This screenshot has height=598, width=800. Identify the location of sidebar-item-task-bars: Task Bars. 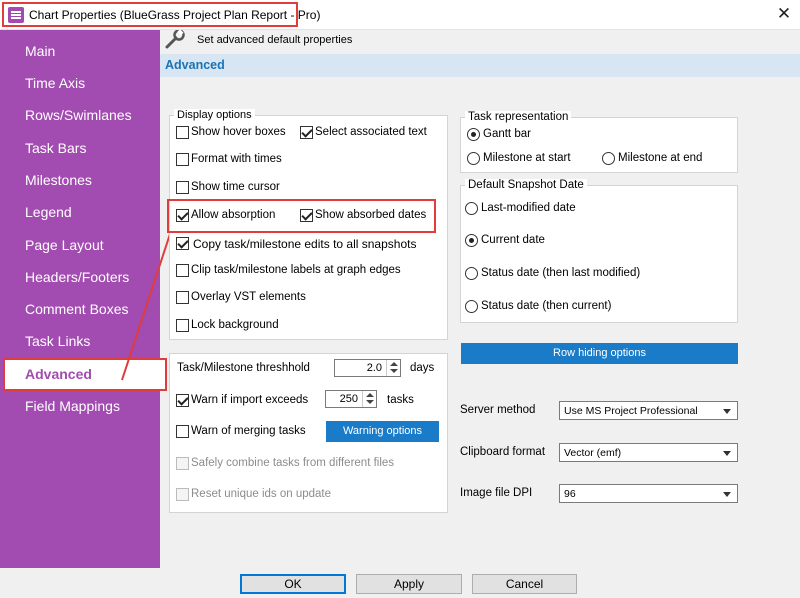
(55, 148).